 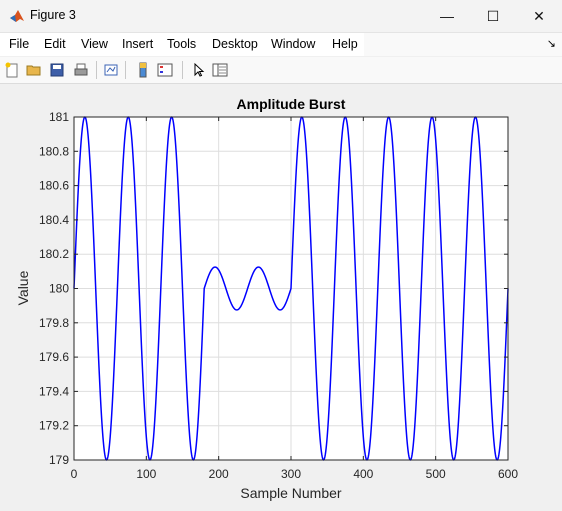 I want to click on close-button: ✕, so click(x=539, y=16).